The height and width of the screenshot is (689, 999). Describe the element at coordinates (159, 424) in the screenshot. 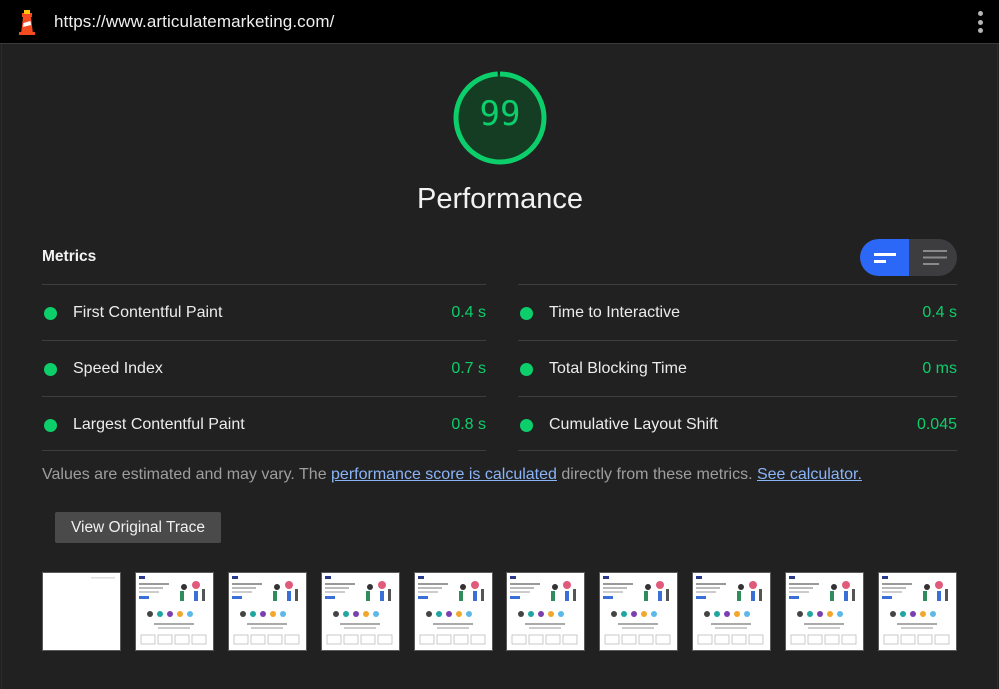

I see `metric-name: Largest Contentful Paint` at that location.